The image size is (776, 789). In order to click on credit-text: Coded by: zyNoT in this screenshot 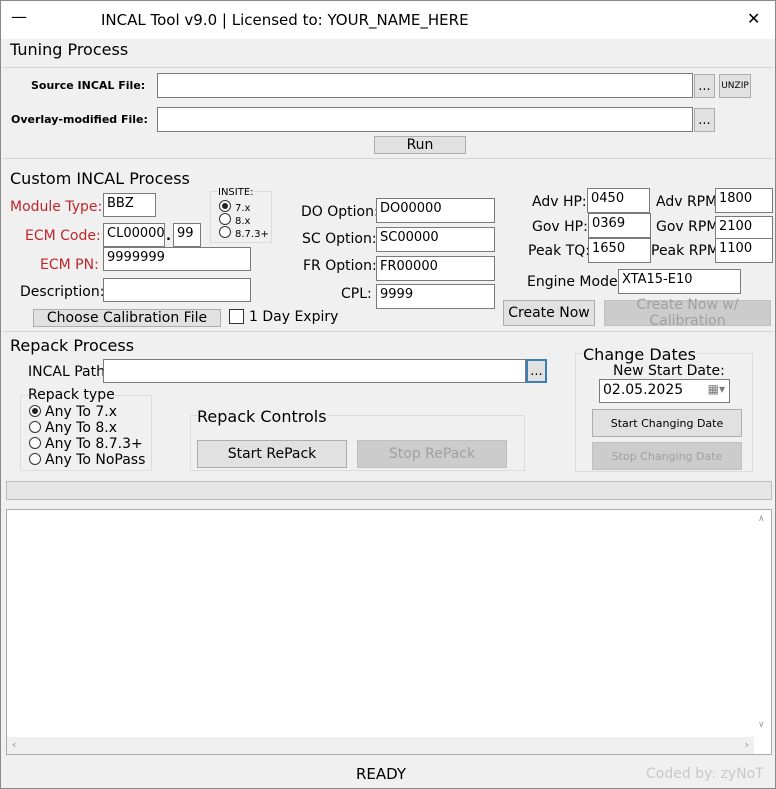, I will do `click(705, 774)`.